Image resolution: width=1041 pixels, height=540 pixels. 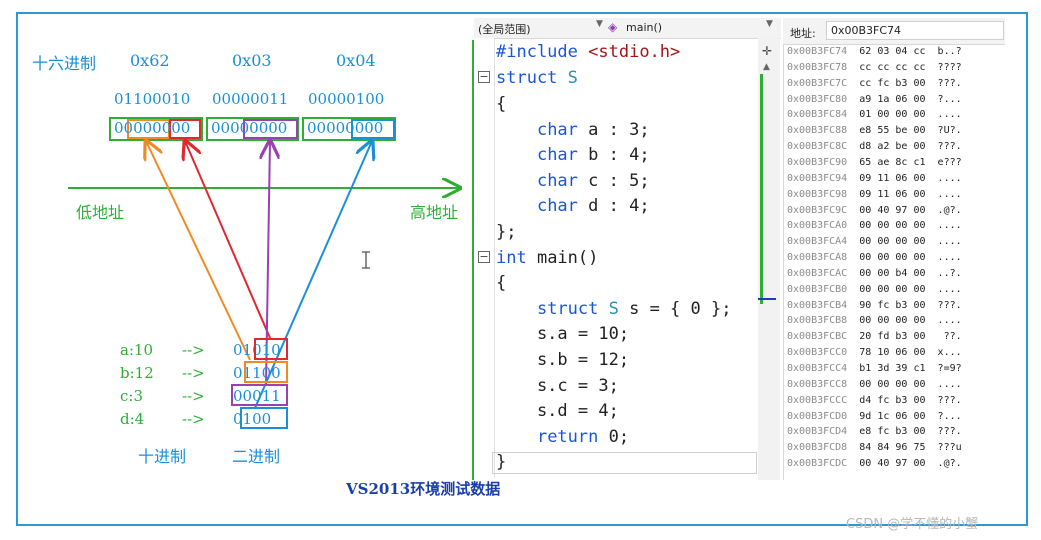 I want to click on memory-row-address: 0x00B3FCB4, so click(x=817, y=305).